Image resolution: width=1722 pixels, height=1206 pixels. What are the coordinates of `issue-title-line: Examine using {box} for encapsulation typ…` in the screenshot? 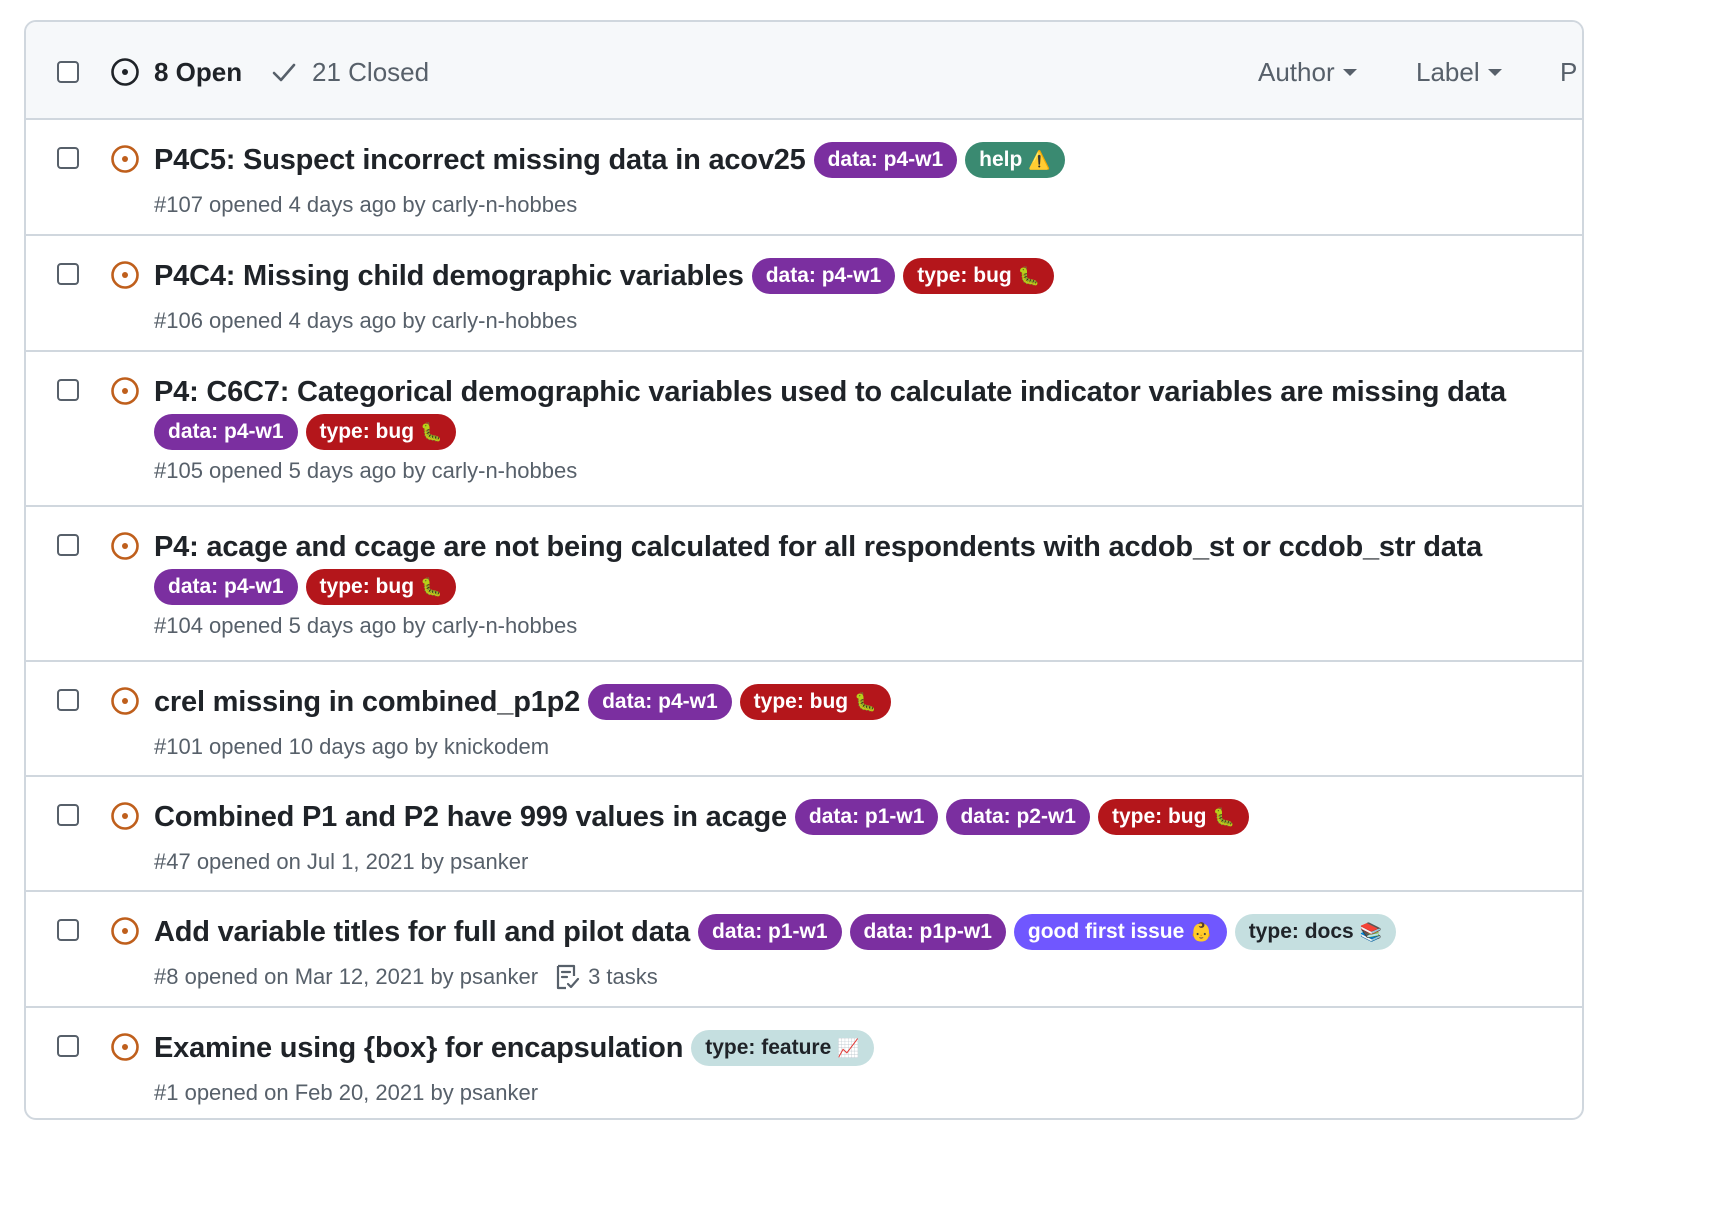 It's located at (518, 1048).